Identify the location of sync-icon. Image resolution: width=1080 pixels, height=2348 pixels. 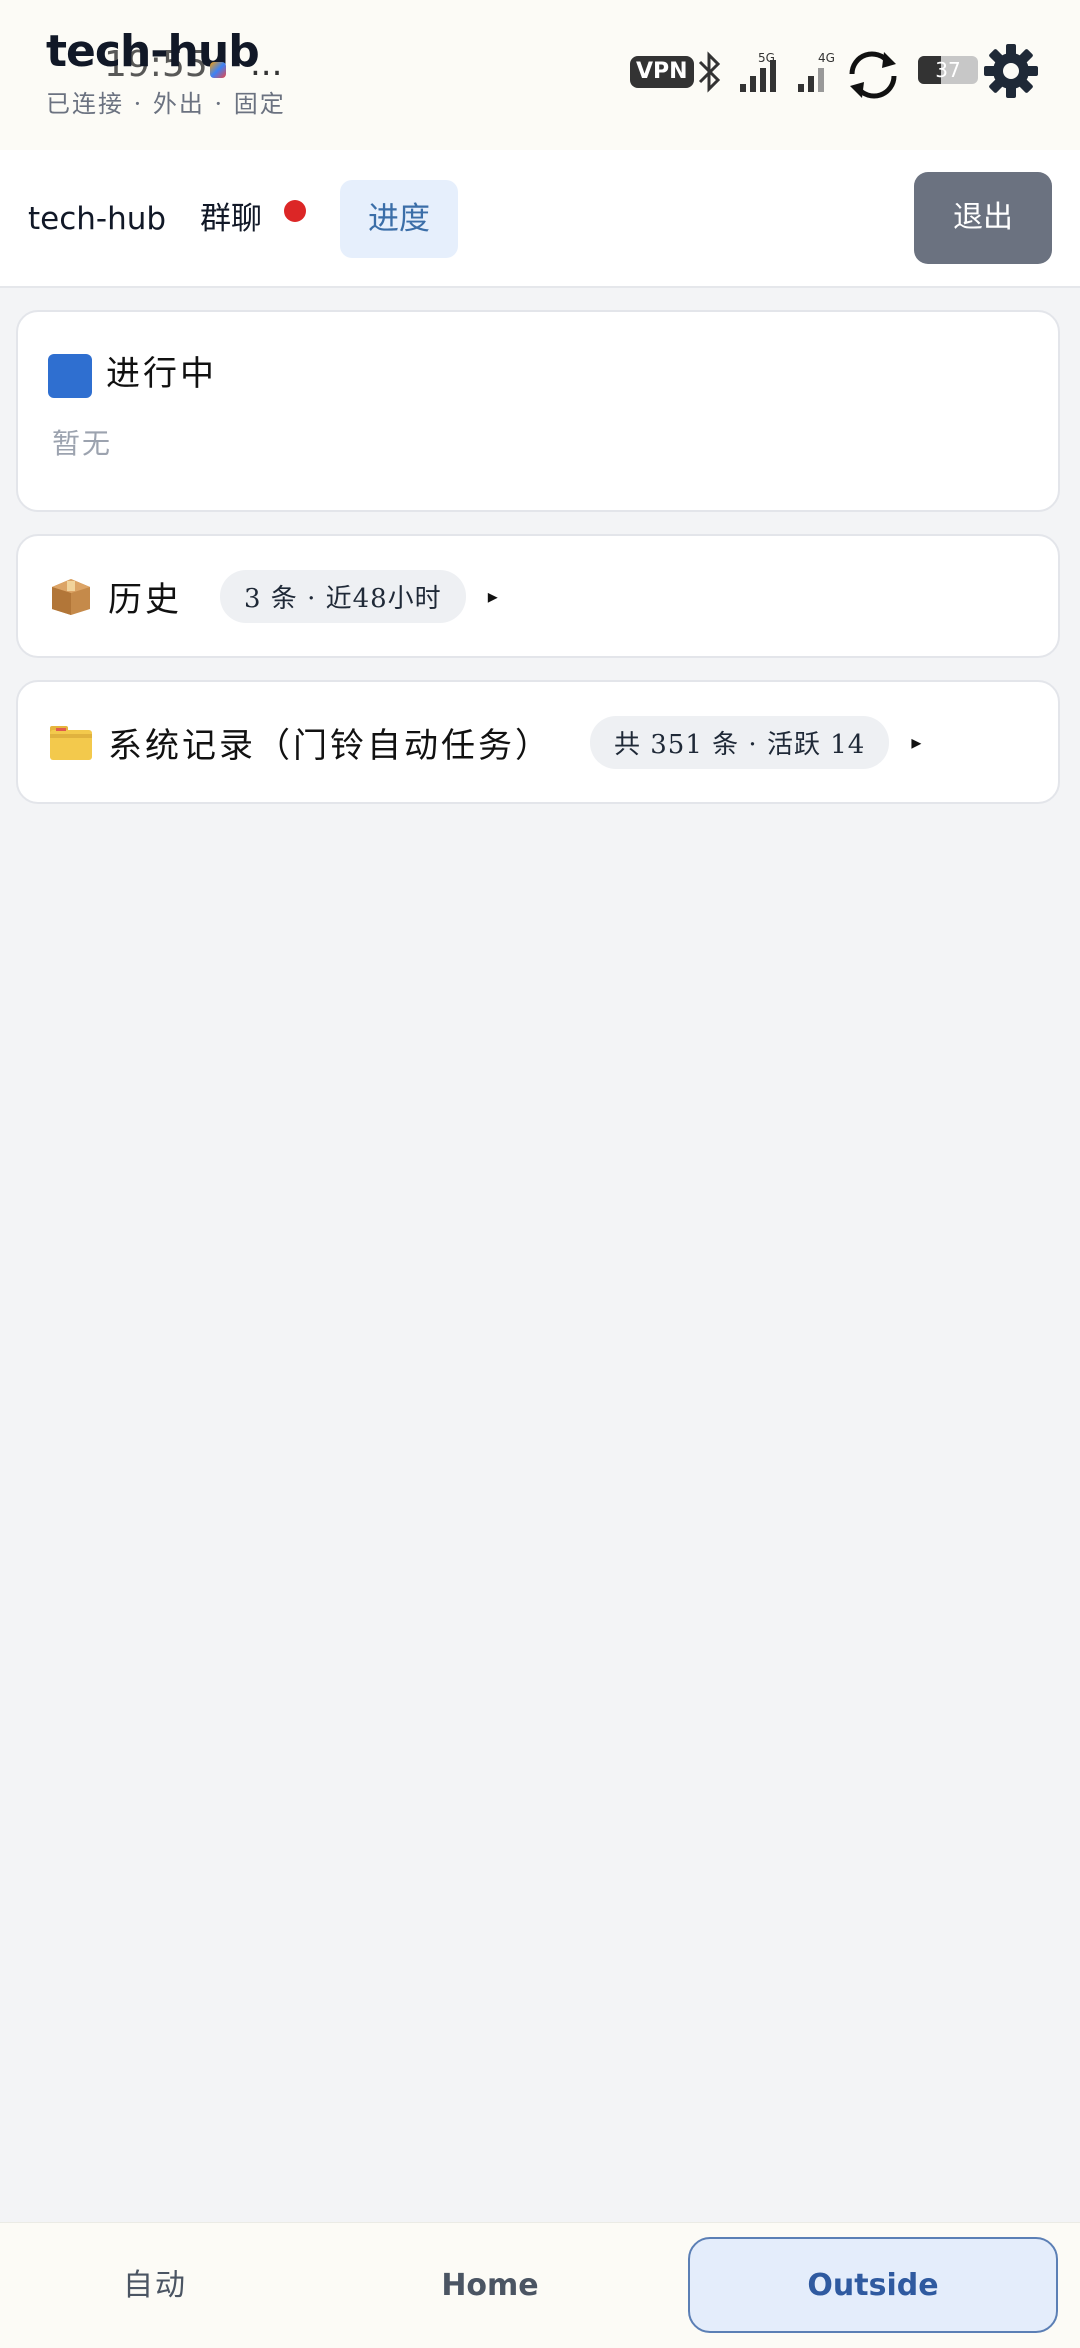
(873, 74).